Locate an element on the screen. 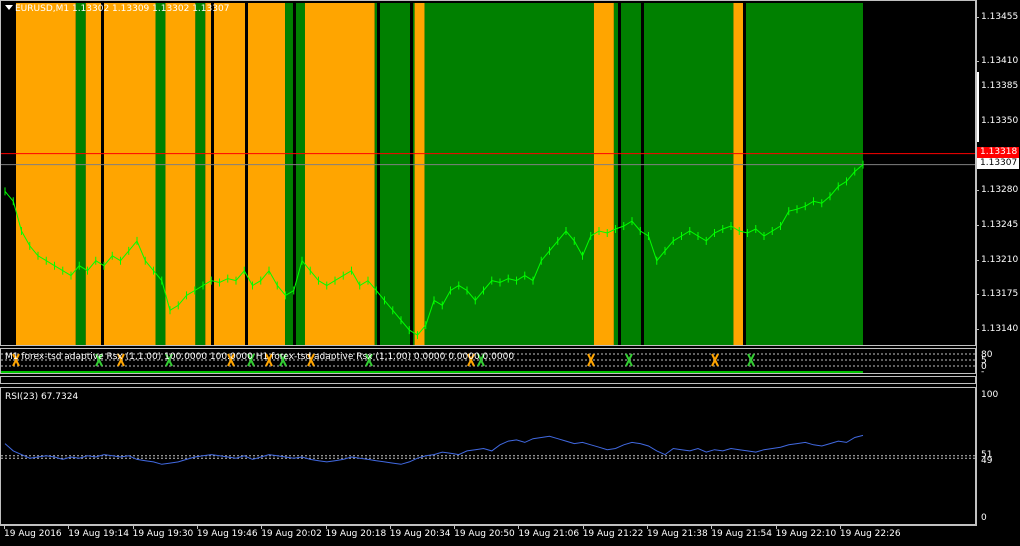 This screenshot has height=546, width=1020. current-price-label: 1.13307 is located at coordinates (998, 163).